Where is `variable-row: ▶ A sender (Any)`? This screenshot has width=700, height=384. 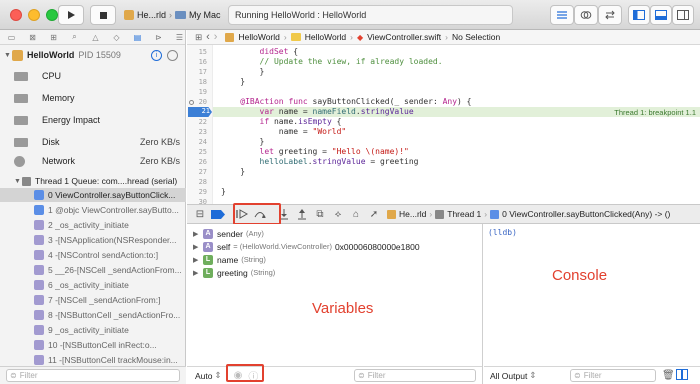 variable-row: ▶ A sender (Any) is located at coordinates (228, 233).